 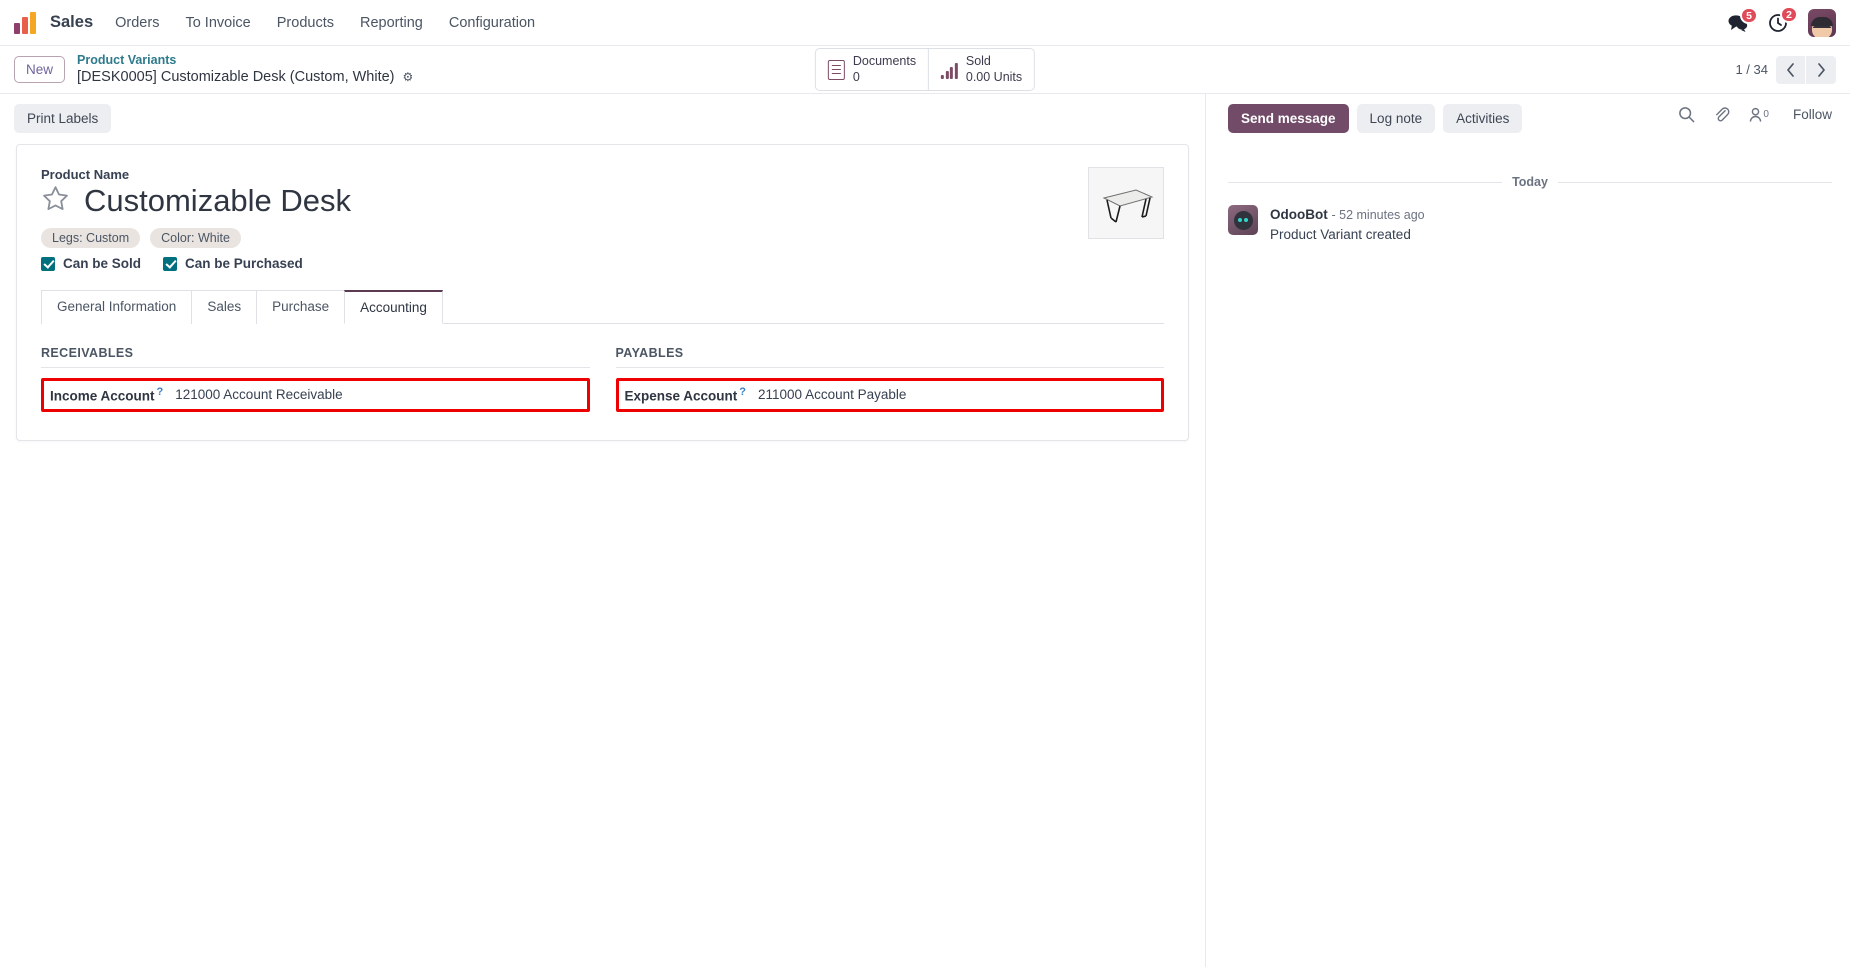 What do you see at coordinates (994, 76) in the screenshot?
I see `stat-value-sold: 0.00 Units` at bounding box center [994, 76].